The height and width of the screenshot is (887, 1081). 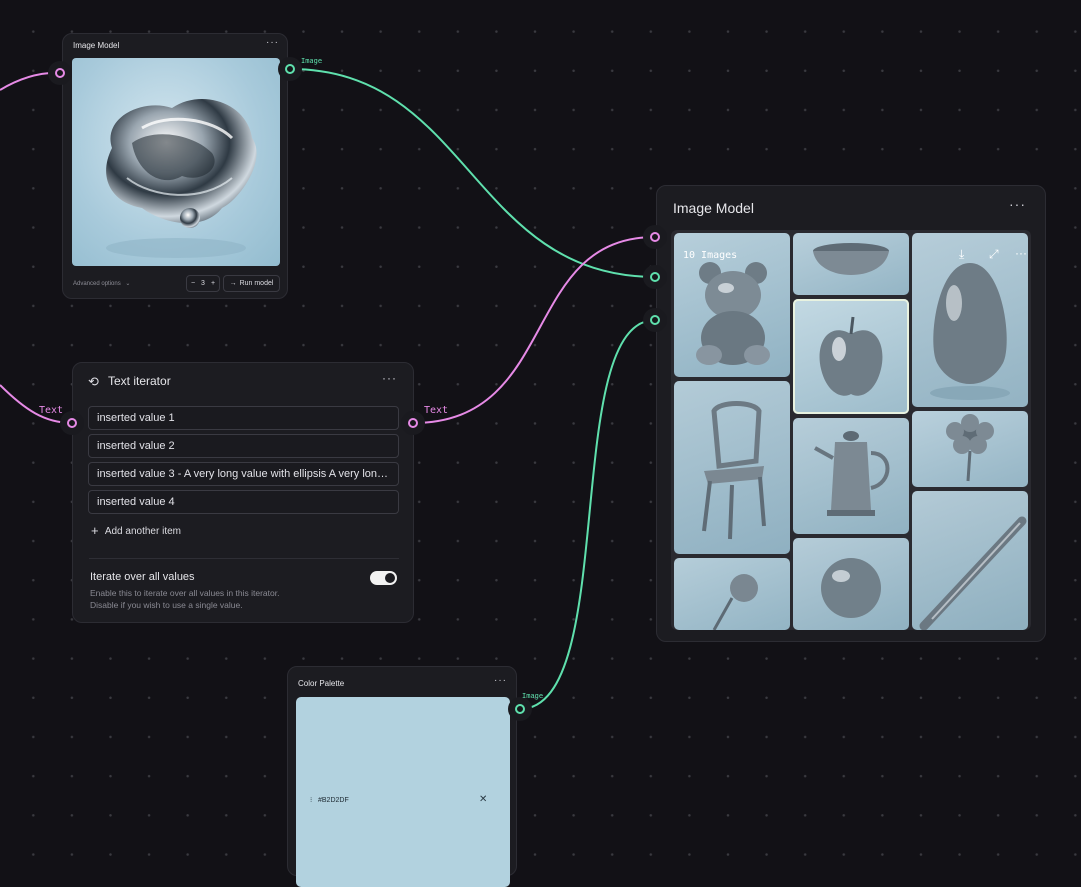 I want to click on flower-image, so click(x=970, y=448).